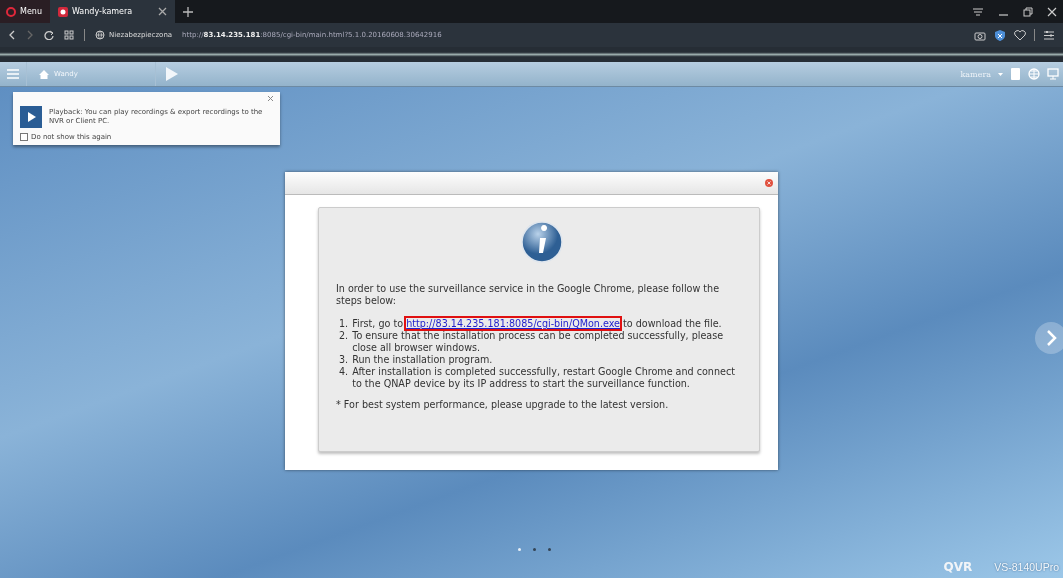 Image resolution: width=1063 pixels, height=578 pixels. I want to click on forward-icon, so click(30, 35).